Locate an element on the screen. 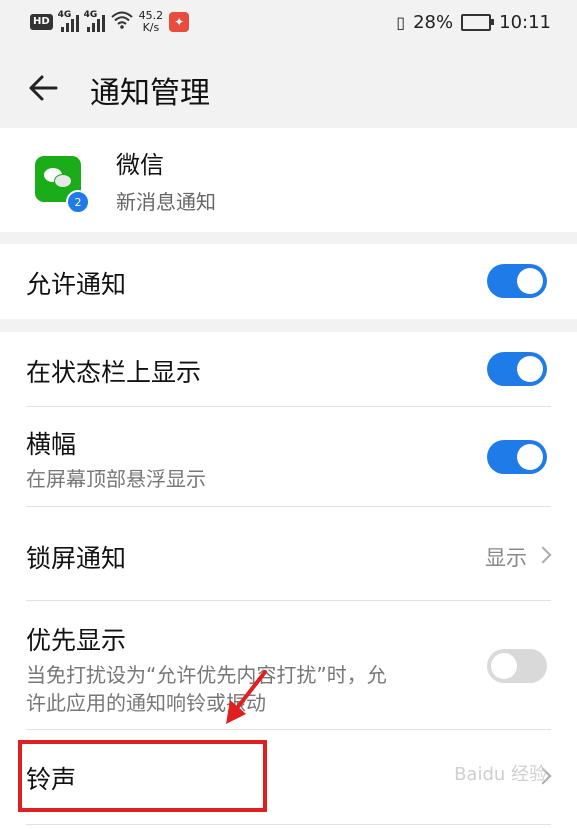 Image resolution: width=577 pixels, height=829 pixels. signal-icon-2: 4G is located at coordinates (94, 21).